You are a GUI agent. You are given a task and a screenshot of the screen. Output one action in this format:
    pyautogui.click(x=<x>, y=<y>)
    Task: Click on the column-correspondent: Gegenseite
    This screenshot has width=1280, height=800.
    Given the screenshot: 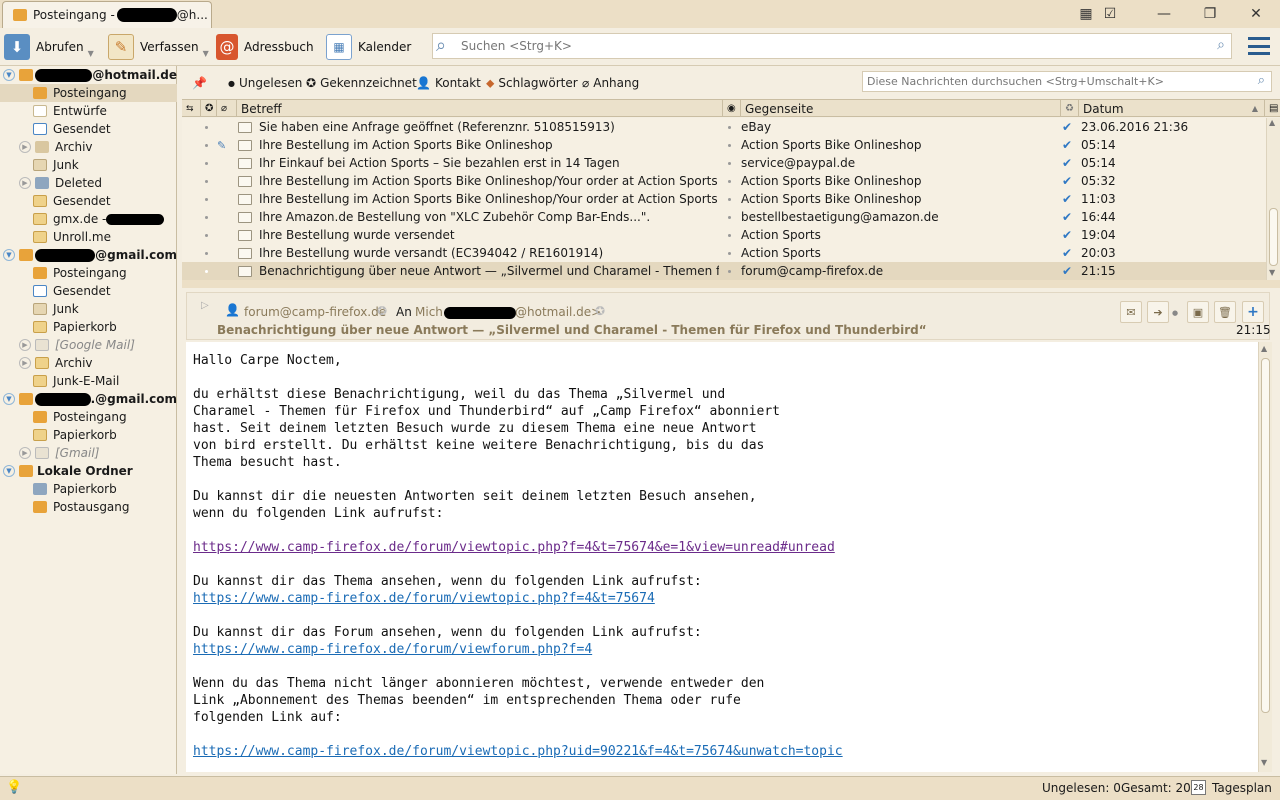 What is the action you would take?
    pyautogui.click(x=900, y=108)
    